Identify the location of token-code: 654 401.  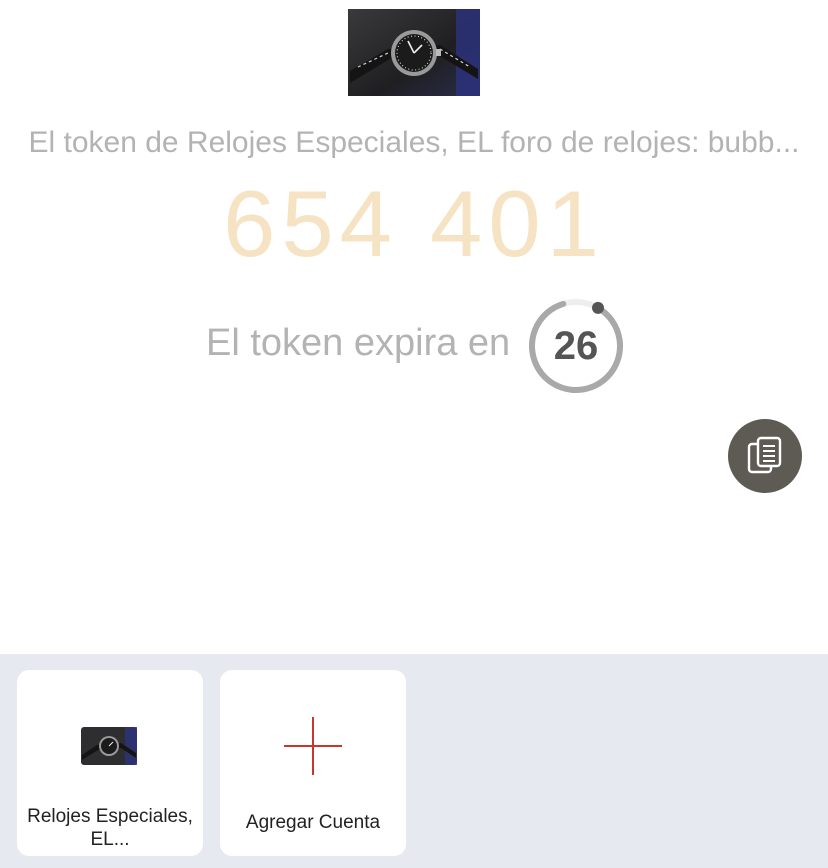
(414, 224).